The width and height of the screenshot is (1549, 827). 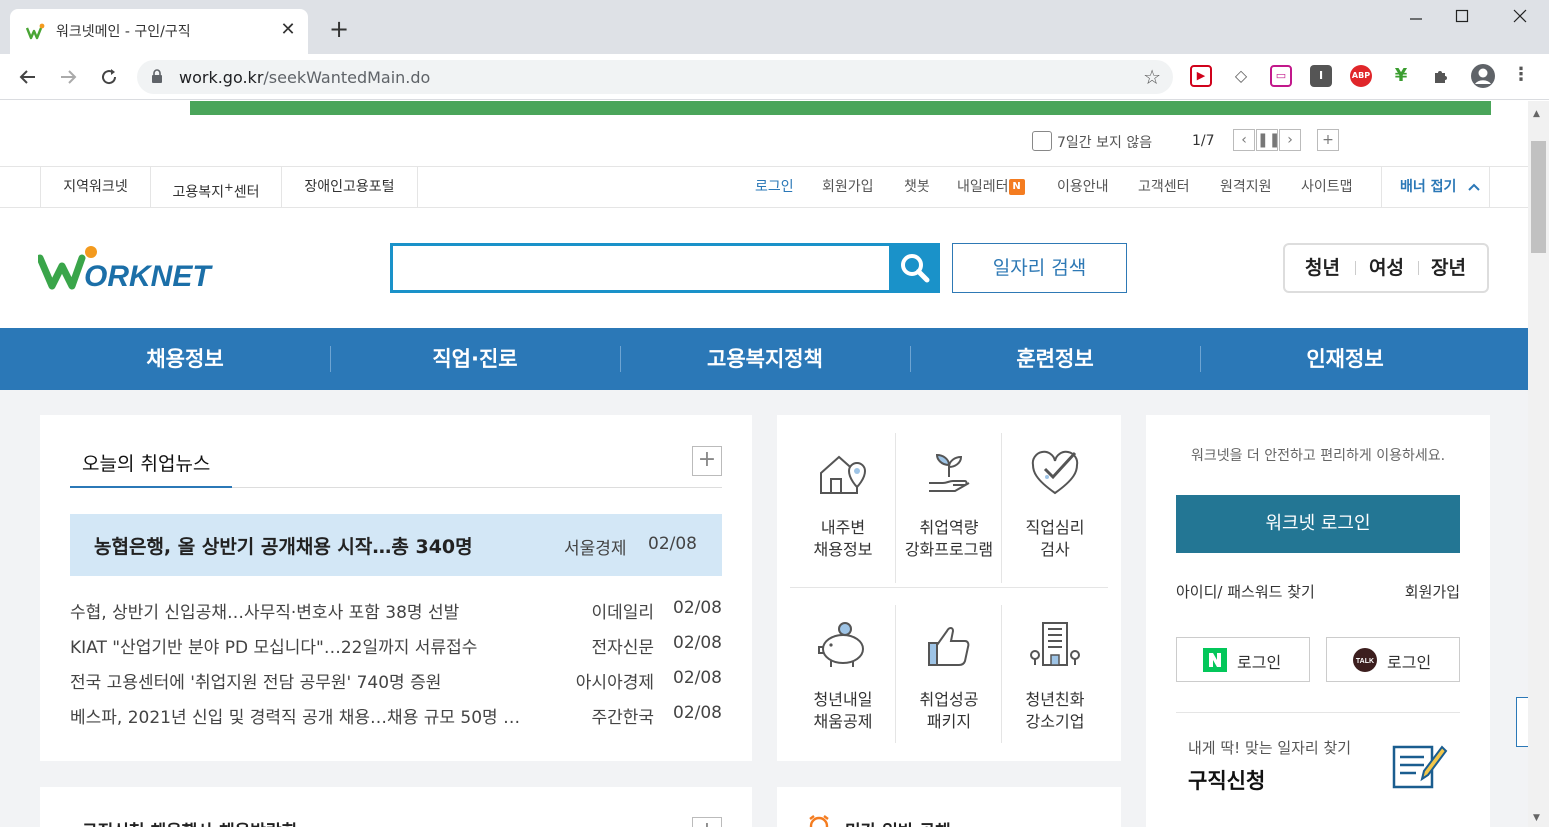 I want to click on lower-left-tabs: 구직신청 채용행사 채용박람회, so click(x=189, y=822).